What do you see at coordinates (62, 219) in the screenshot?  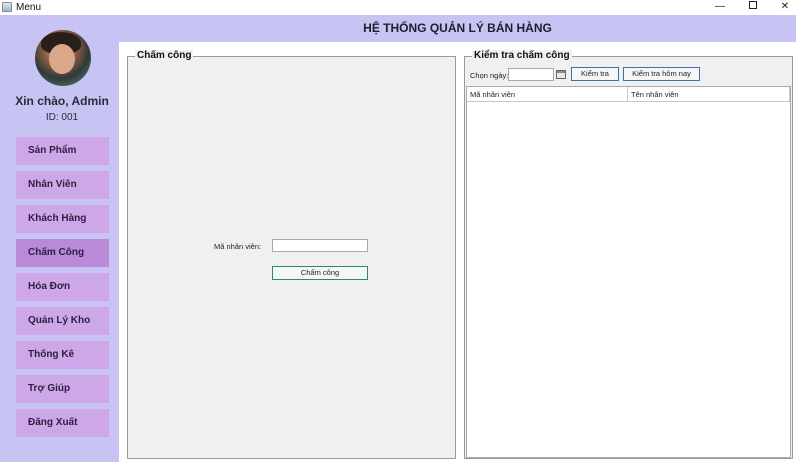 I see `sidebar-item-customers: Khách Hàng` at bounding box center [62, 219].